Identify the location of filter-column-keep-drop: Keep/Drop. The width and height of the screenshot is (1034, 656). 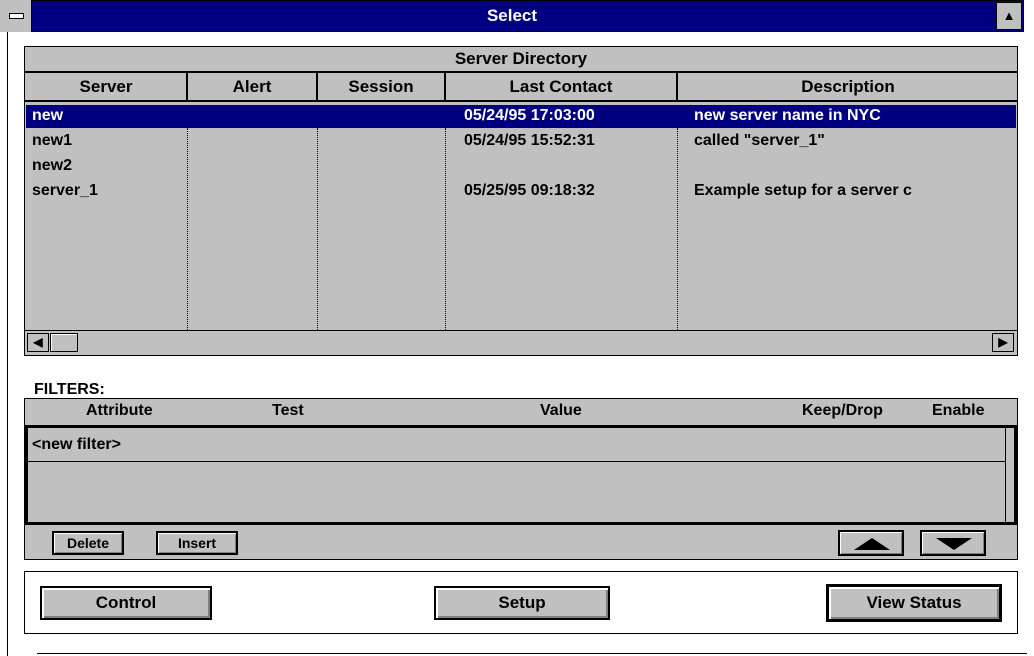
(842, 410).